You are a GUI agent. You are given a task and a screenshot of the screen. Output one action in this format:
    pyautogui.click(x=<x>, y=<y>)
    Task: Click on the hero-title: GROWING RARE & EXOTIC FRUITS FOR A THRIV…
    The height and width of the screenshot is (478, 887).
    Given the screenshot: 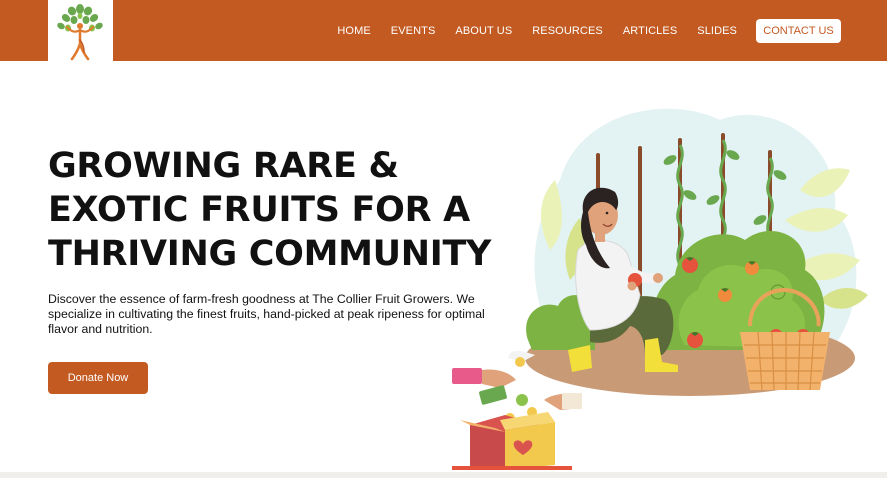 What is the action you would take?
    pyautogui.click(x=278, y=210)
    